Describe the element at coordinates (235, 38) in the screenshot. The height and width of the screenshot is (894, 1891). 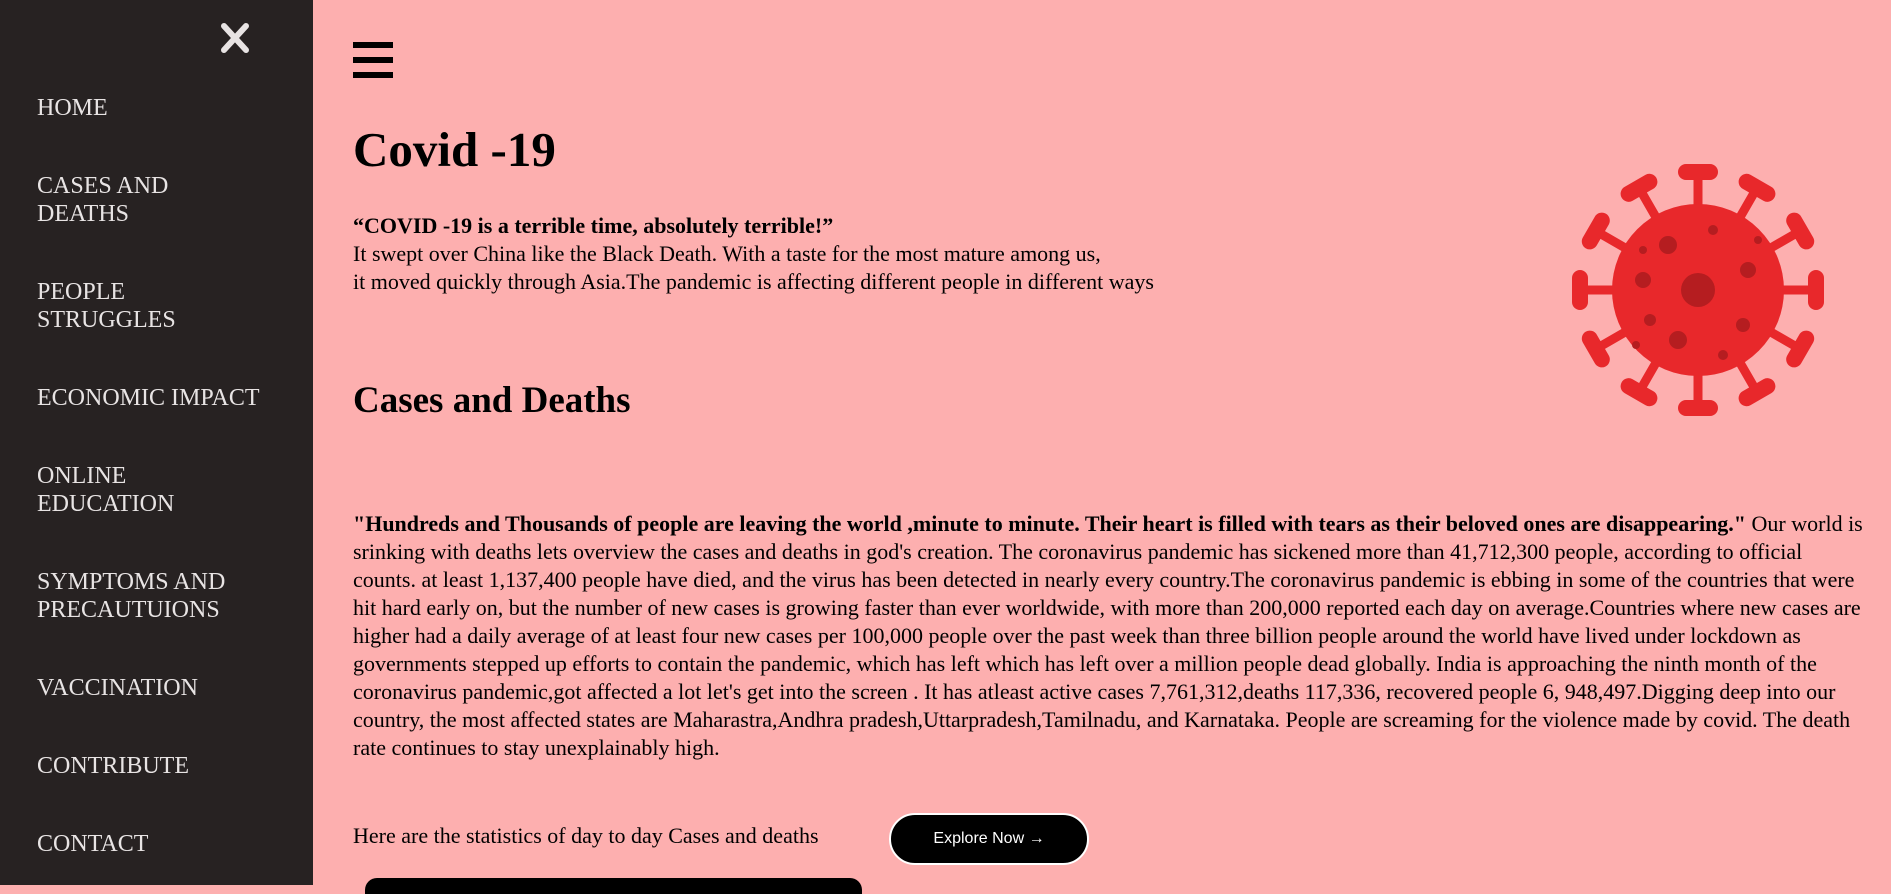
I see `close-icon` at that location.